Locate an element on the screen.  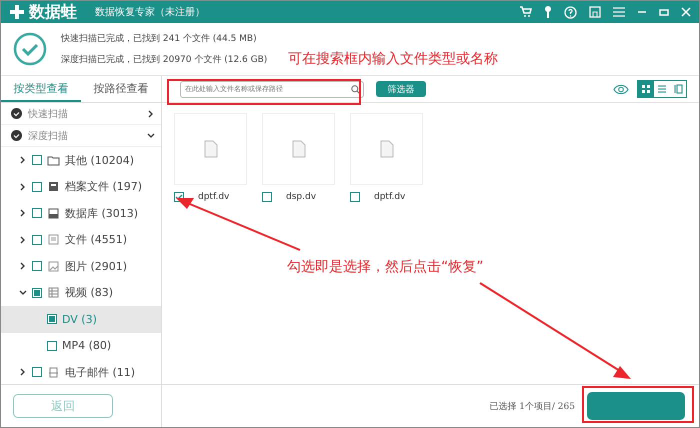
folder-icon is located at coordinates (53, 160).